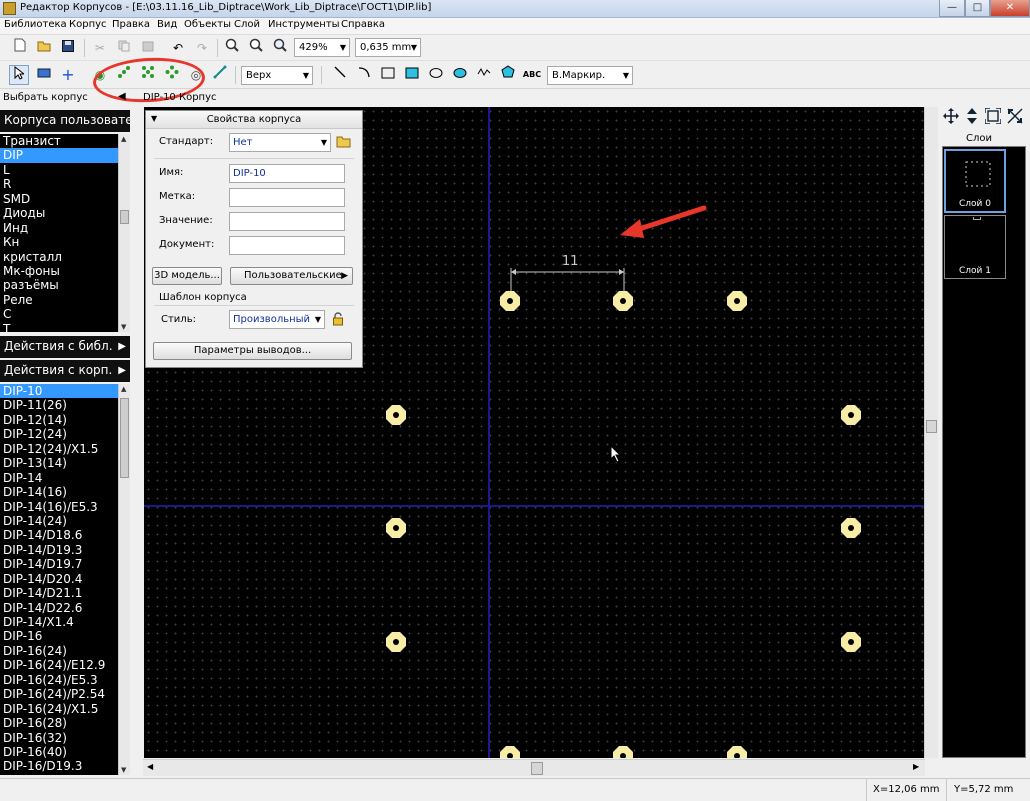 This screenshot has height=801, width=1030. Describe the element at coordinates (65, 492) in the screenshot. I see `package-list-item: DIP-14(16)` at that location.